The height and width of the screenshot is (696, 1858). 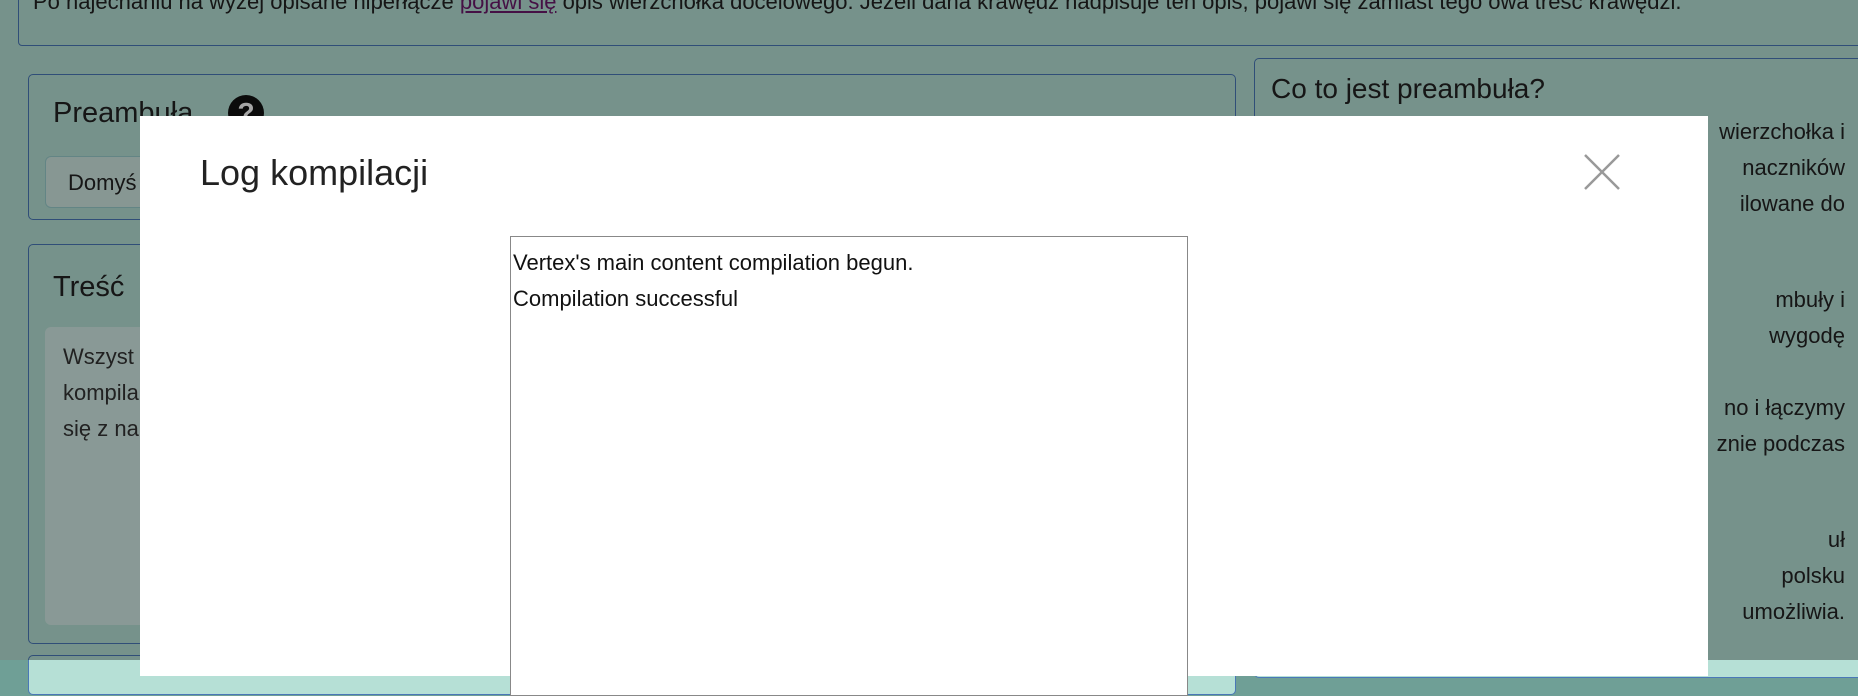 What do you see at coordinates (713, 262) in the screenshot?
I see `log-line: Vertex's main content compilation begun.` at bounding box center [713, 262].